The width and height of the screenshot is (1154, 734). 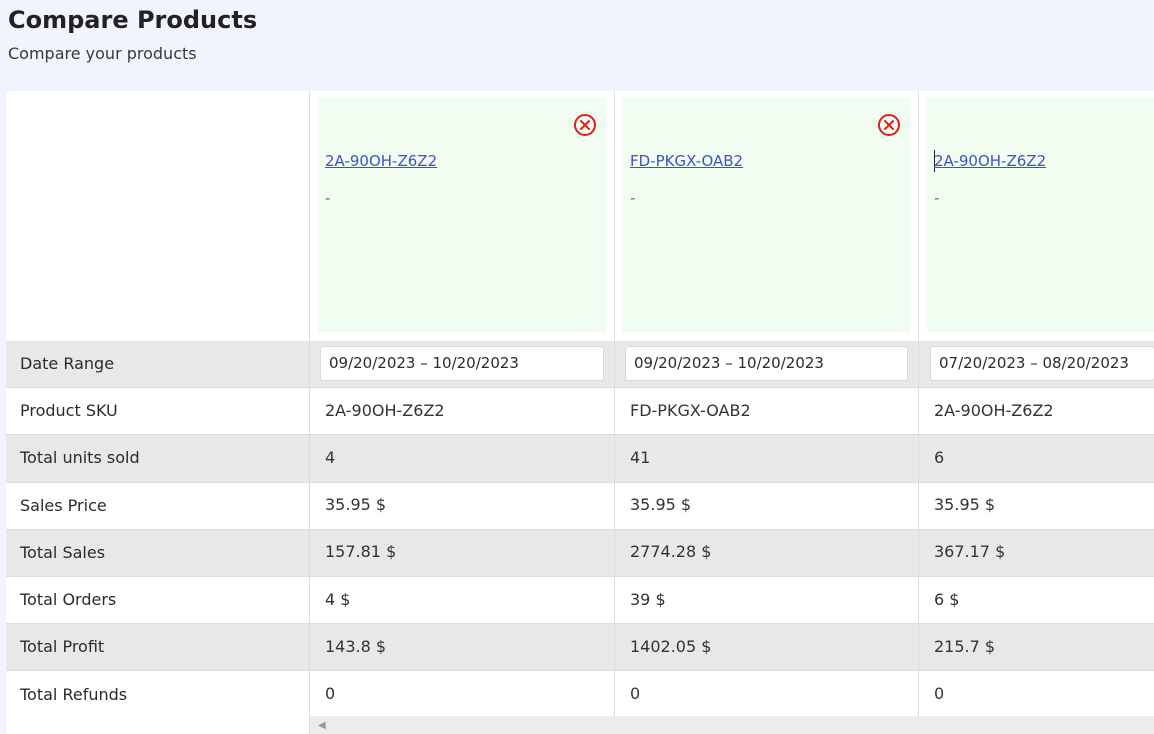 I want to click on total-profit-value: 215.7 $, so click(x=965, y=646).